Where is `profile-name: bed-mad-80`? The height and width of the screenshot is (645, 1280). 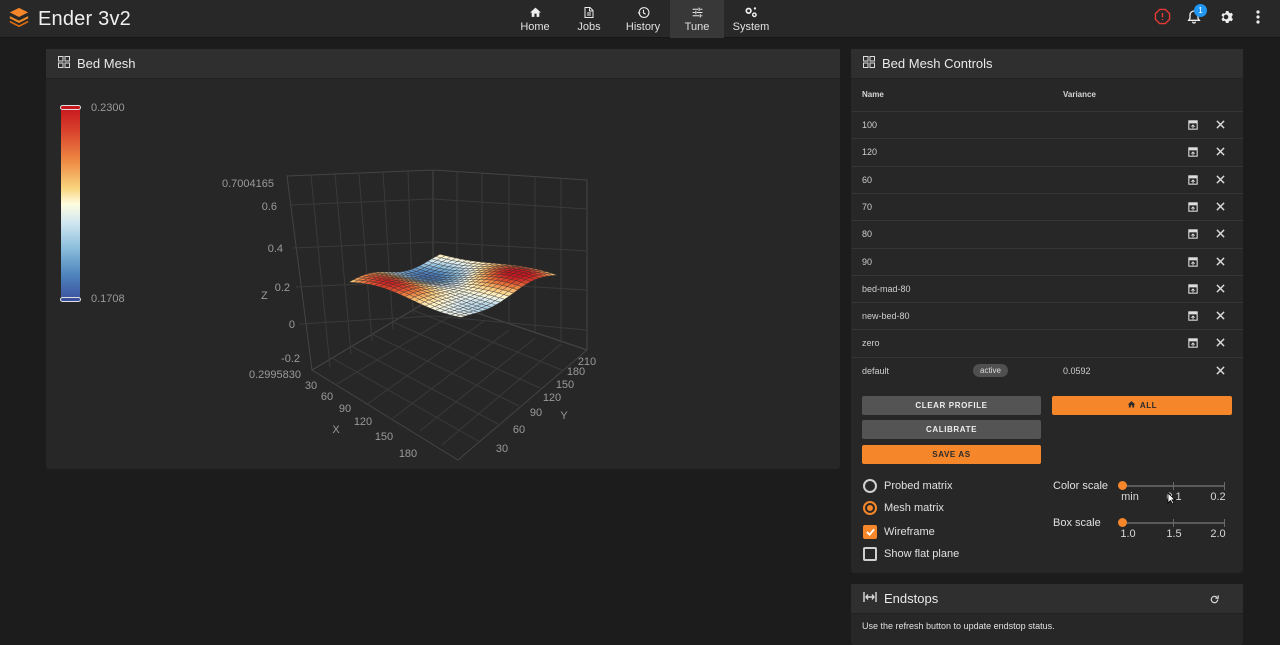 profile-name: bed-mad-80 is located at coordinates (886, 288).